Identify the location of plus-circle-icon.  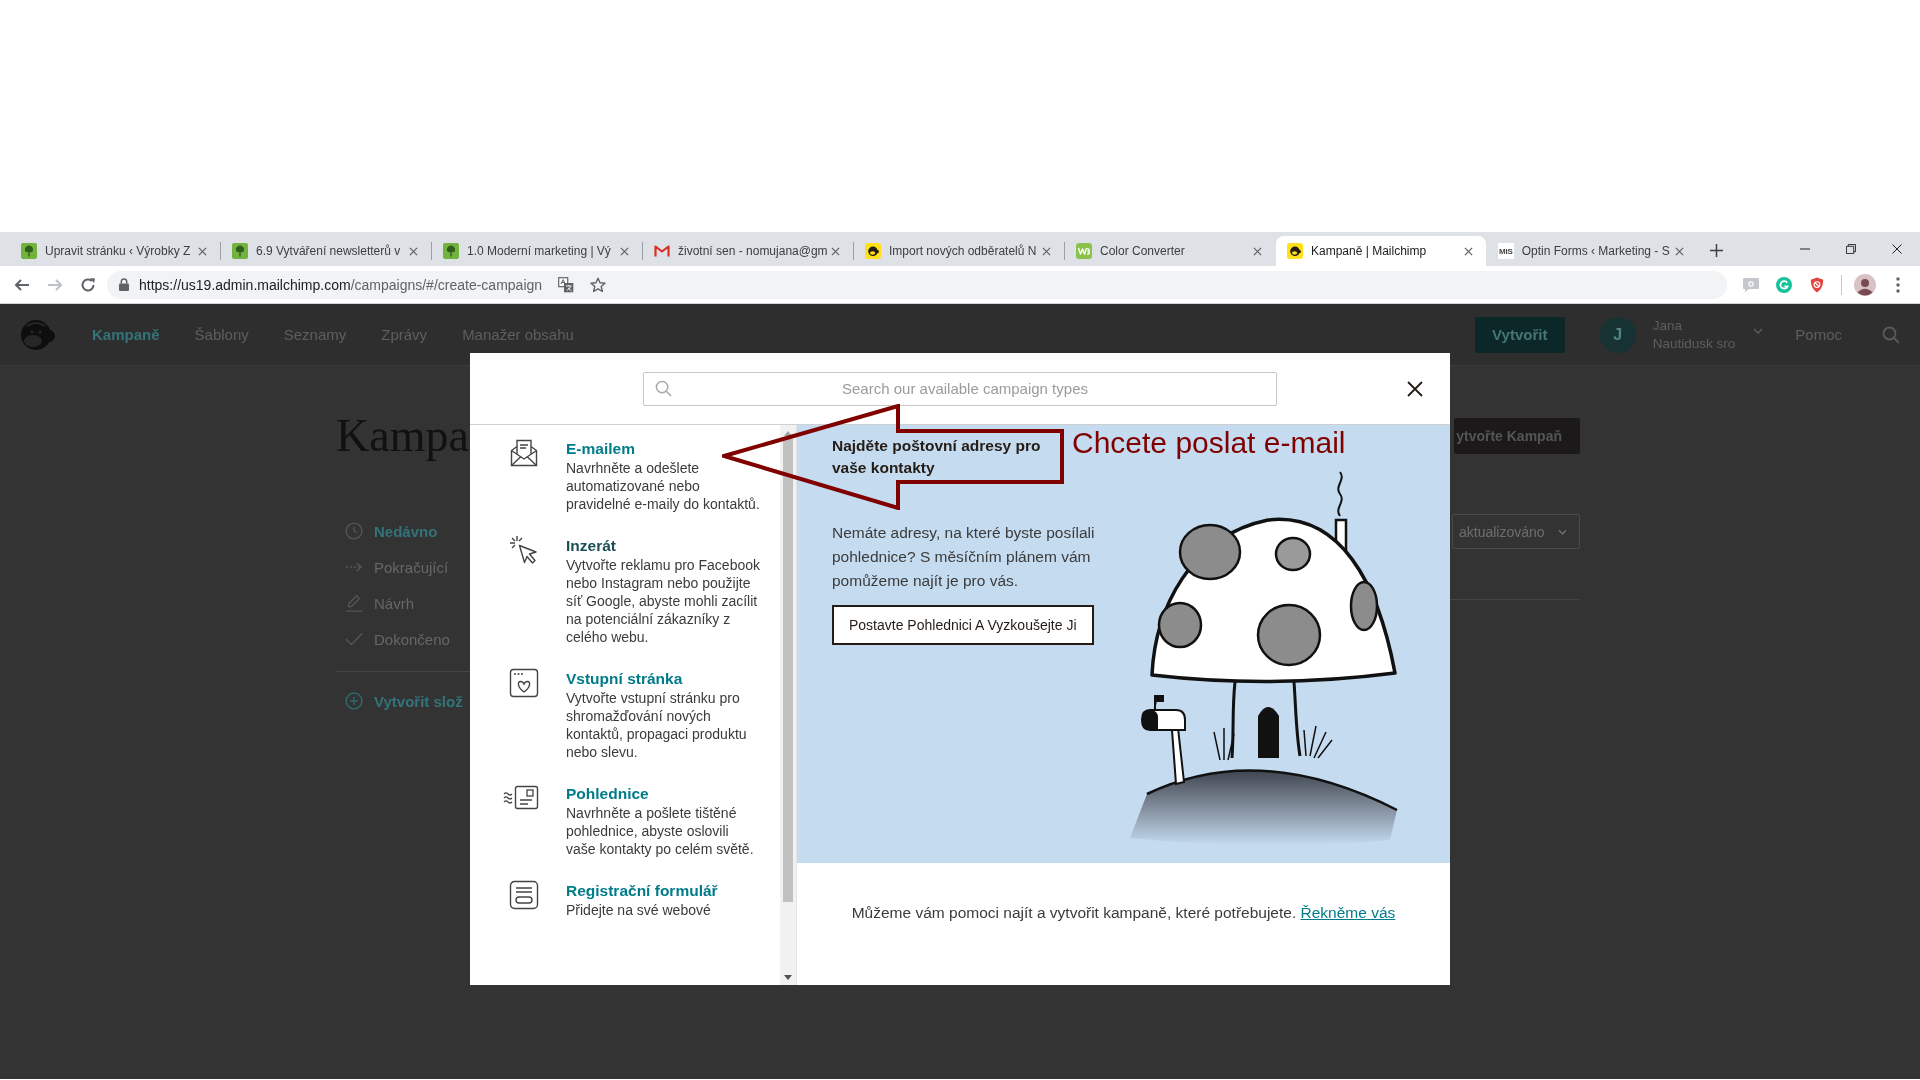
(354, 701).